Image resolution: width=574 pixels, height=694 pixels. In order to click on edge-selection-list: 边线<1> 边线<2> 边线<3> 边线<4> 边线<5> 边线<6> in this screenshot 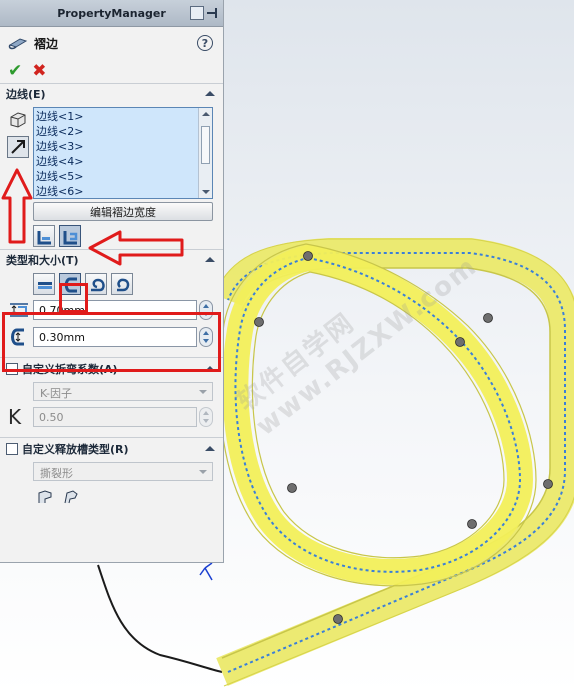, I will do `click(123, 153)`.